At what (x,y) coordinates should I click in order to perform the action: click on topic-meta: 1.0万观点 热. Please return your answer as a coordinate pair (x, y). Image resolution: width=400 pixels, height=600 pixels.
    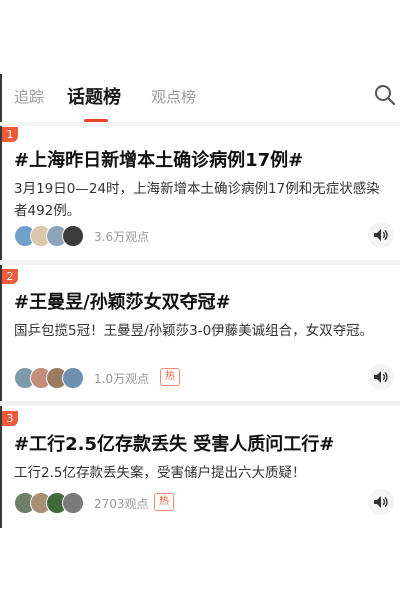
    Looking at the image, I should click on (204, 377).